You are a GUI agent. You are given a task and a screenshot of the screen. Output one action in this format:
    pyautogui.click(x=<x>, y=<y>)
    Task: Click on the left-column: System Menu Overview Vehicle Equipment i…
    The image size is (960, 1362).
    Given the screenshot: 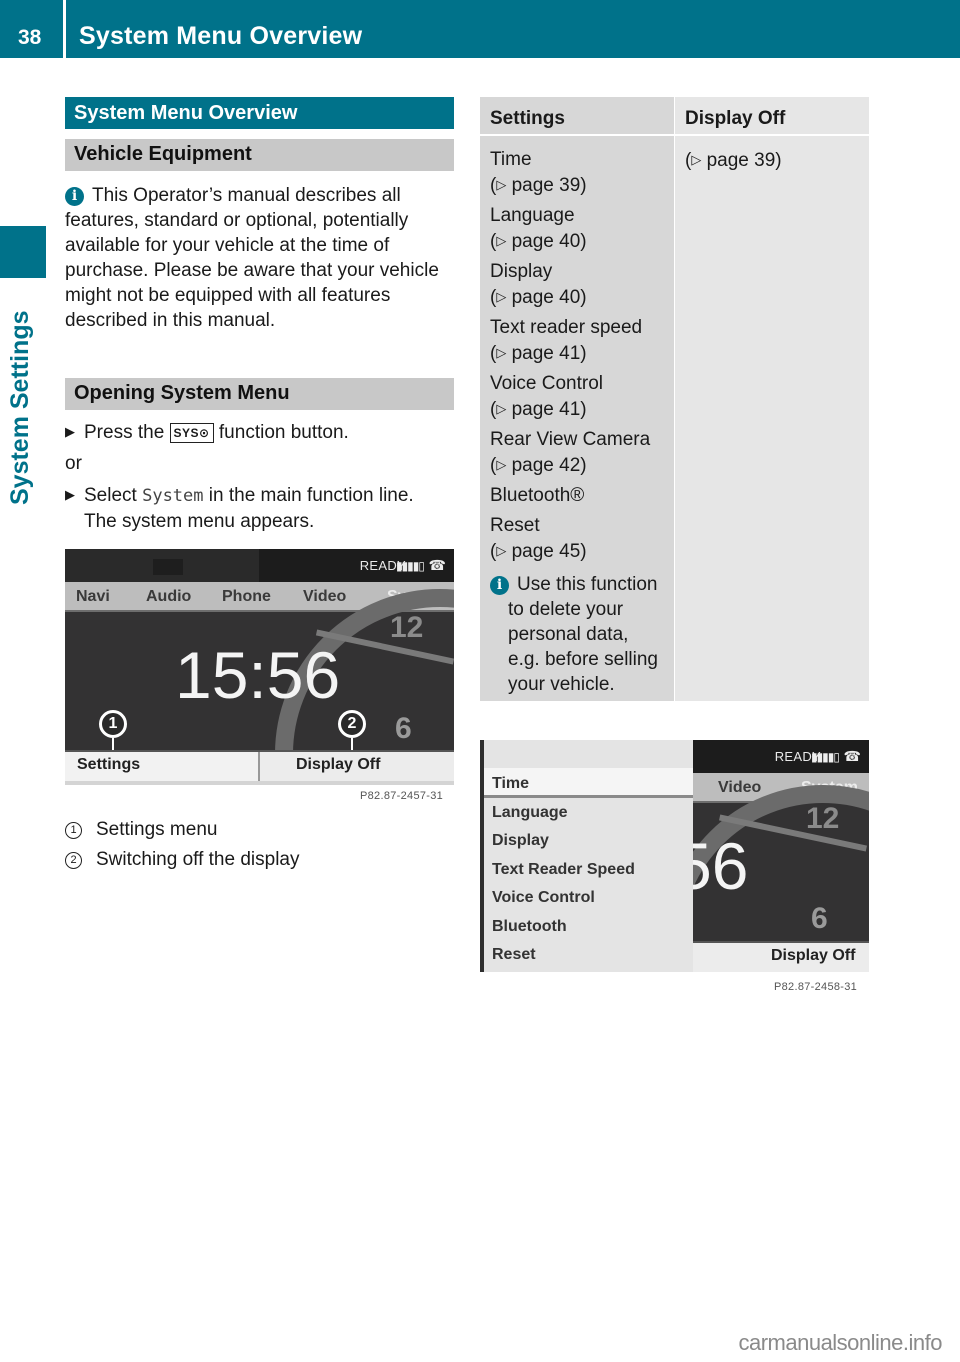 What is the action you would take?
    pyautogui.click(x=259, y=315)
    